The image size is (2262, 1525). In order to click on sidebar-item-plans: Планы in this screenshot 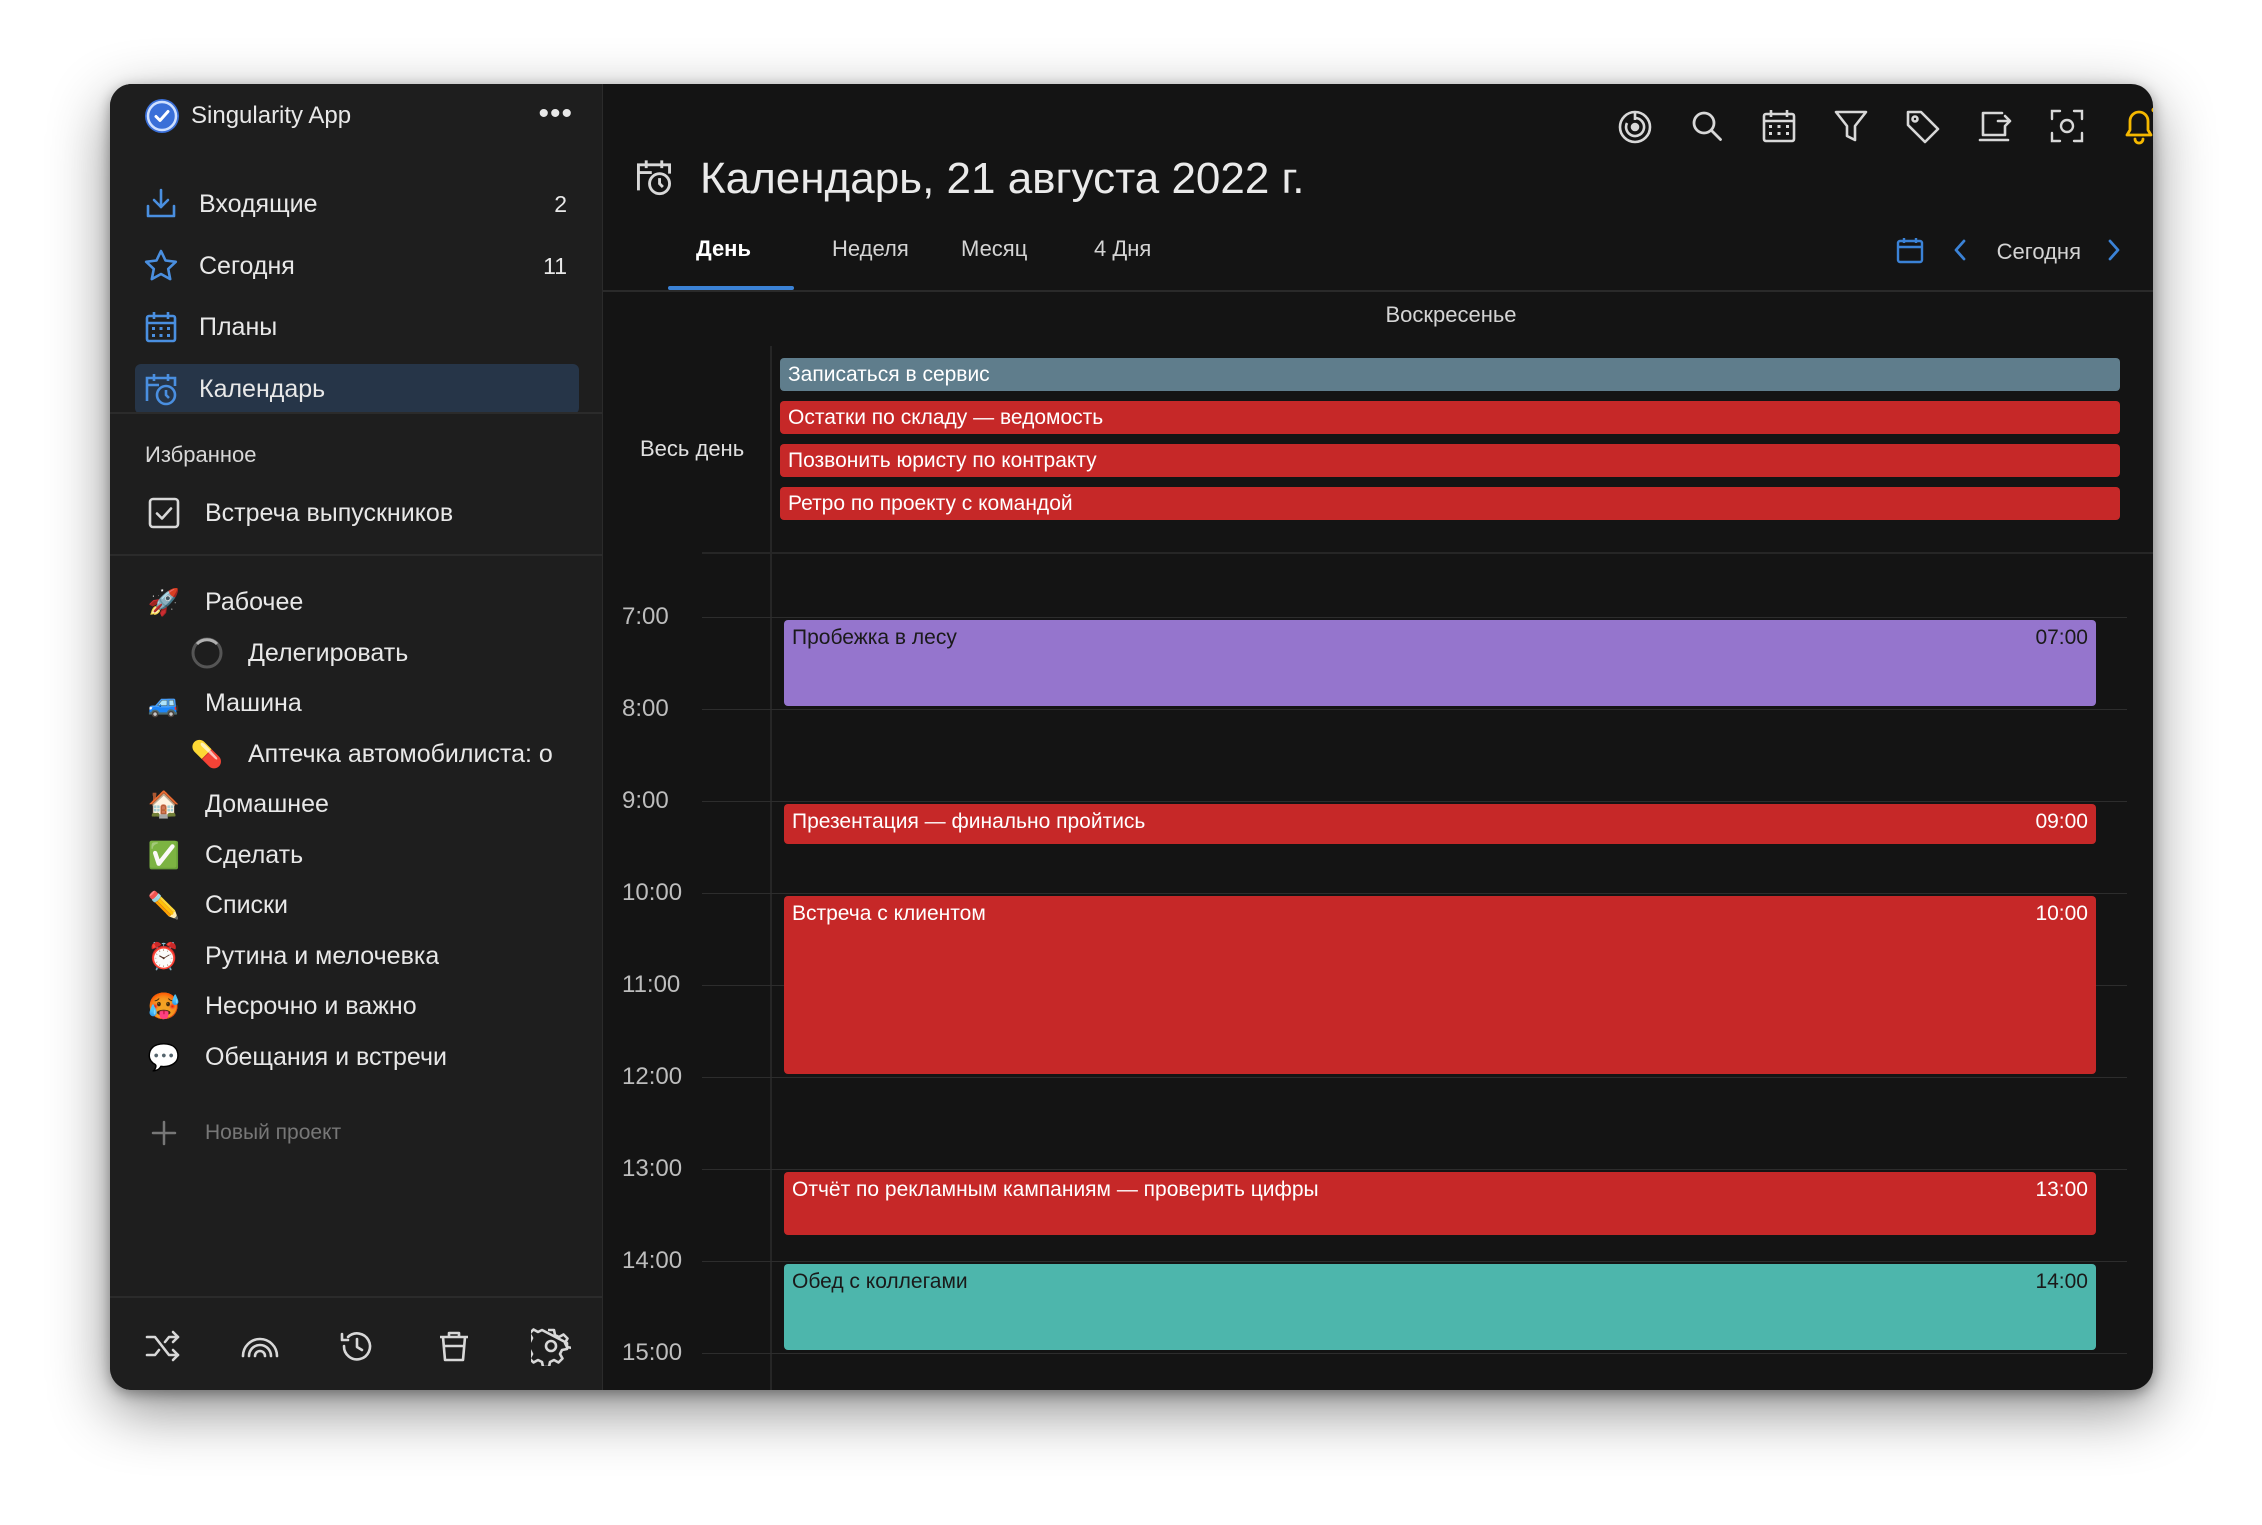, I will do `click(357, 327)`.